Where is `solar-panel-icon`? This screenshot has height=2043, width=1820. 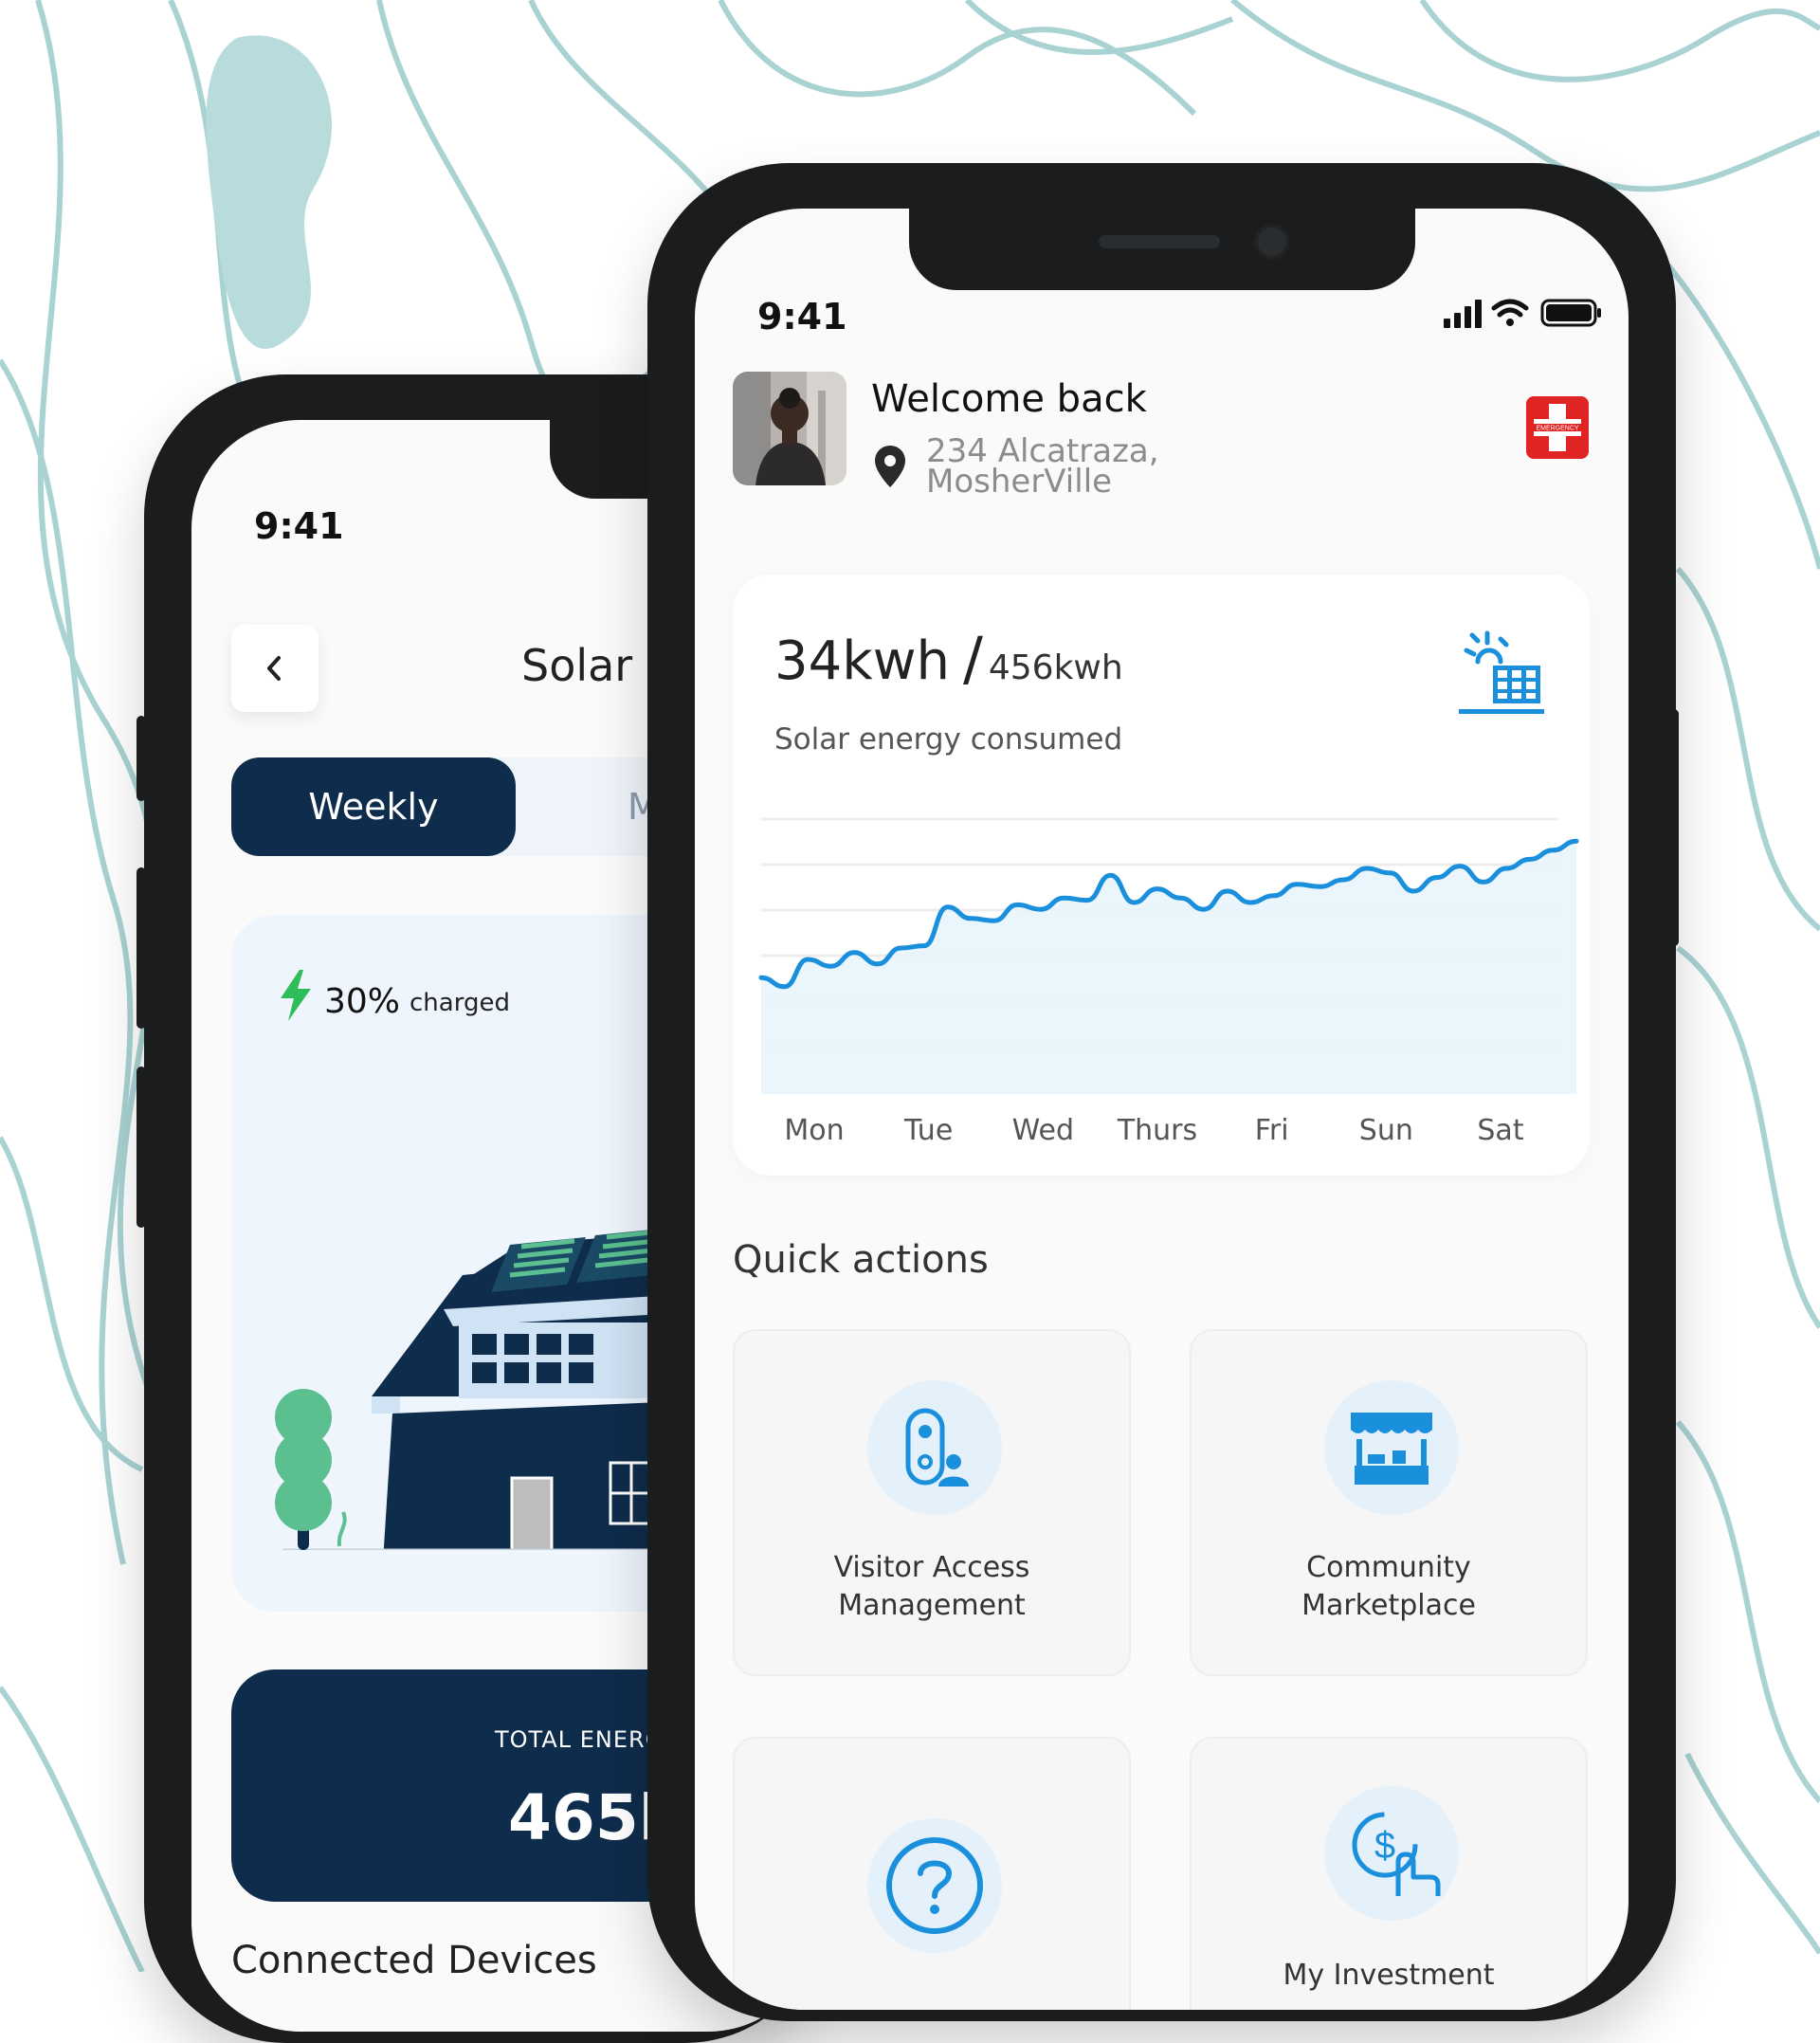
solar-panel-icon is located at coordinates (1501, 672).